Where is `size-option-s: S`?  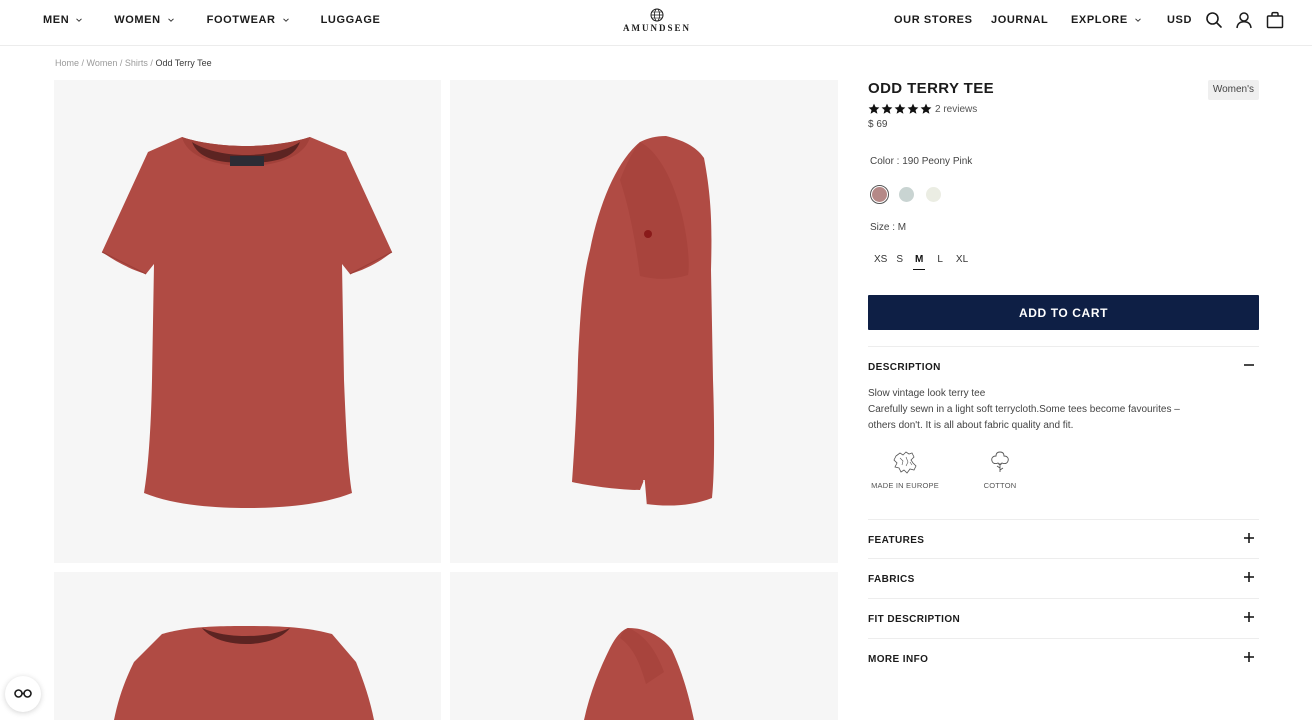 size-option-s: S is located at coordinates (899, 262).